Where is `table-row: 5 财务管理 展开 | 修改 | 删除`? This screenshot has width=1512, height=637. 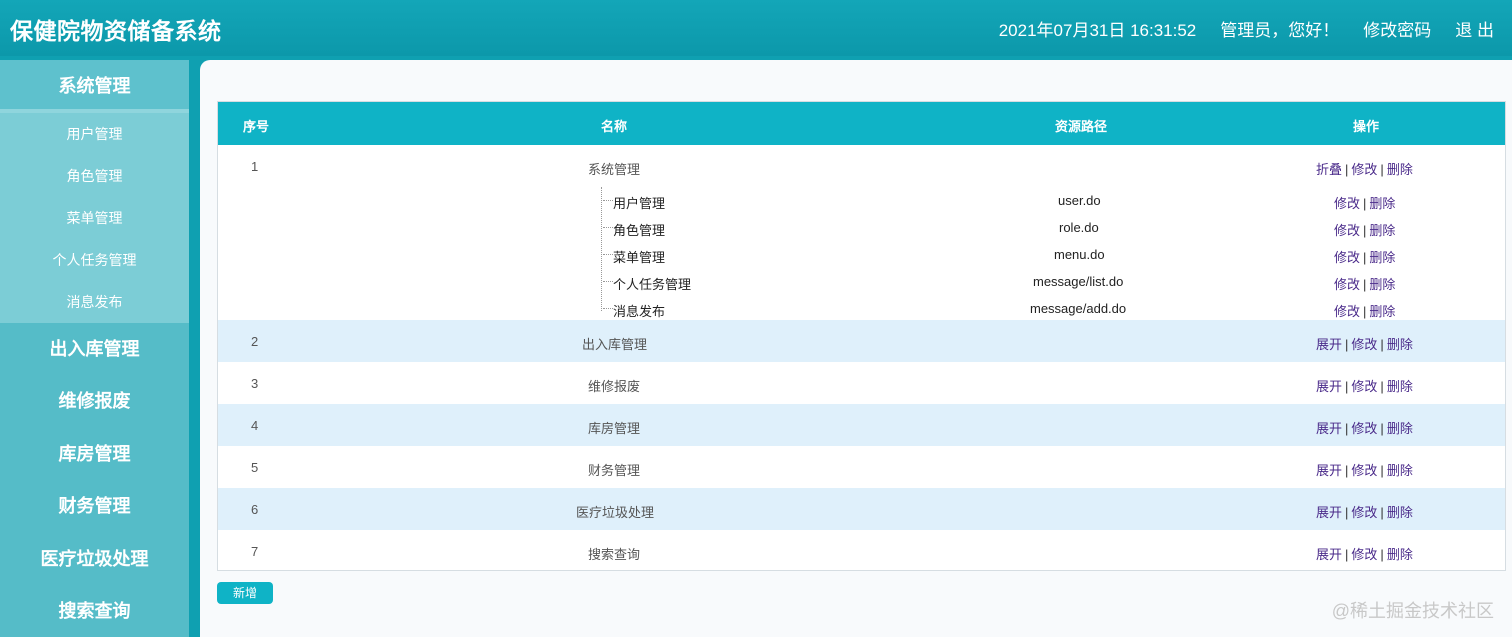
table-row: 5 财务管理 展开 | 修改 | 删除 is located at coordinates (861, 467).